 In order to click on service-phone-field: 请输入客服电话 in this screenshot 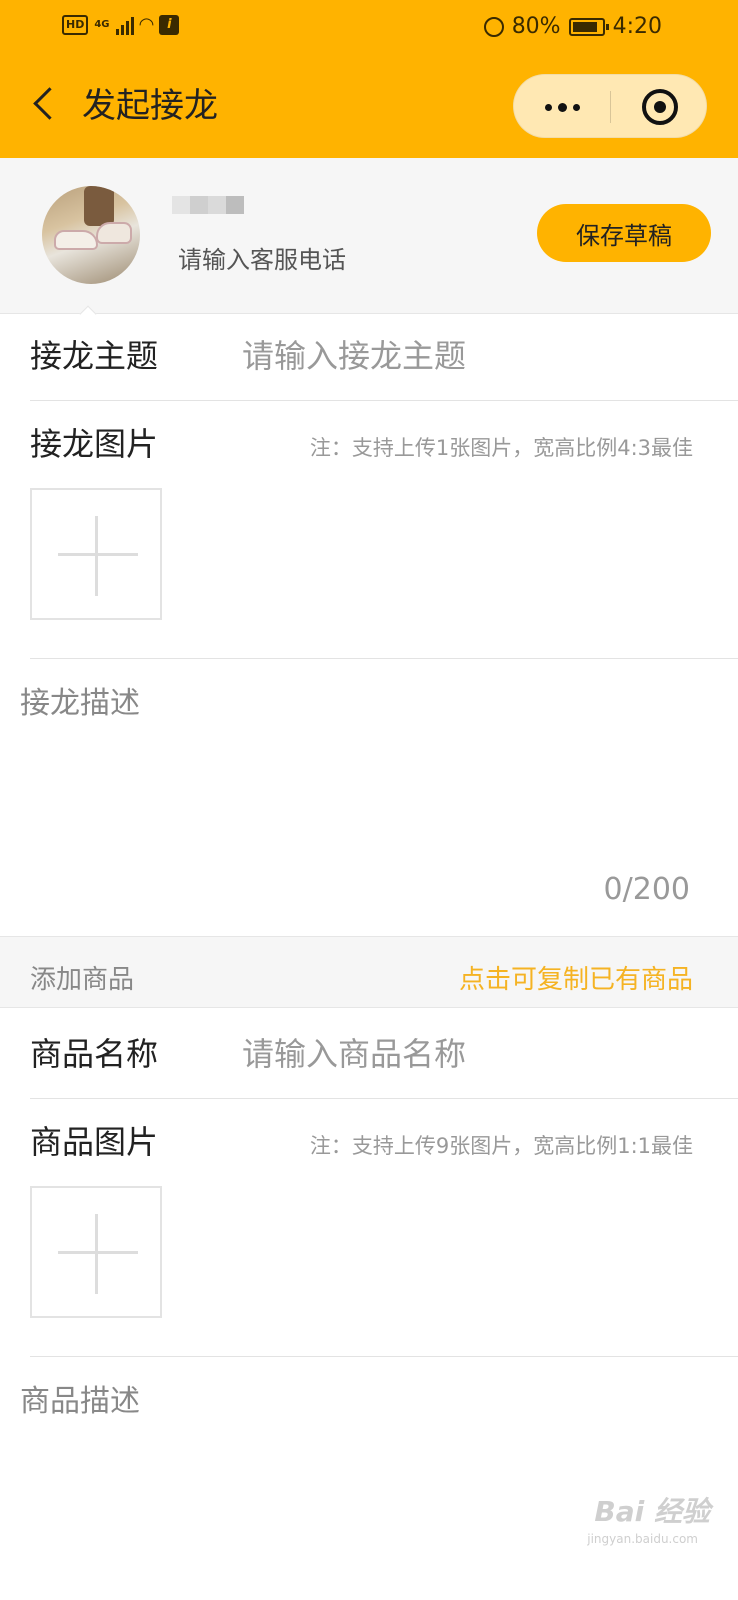, I will do `click(262, 257)`.